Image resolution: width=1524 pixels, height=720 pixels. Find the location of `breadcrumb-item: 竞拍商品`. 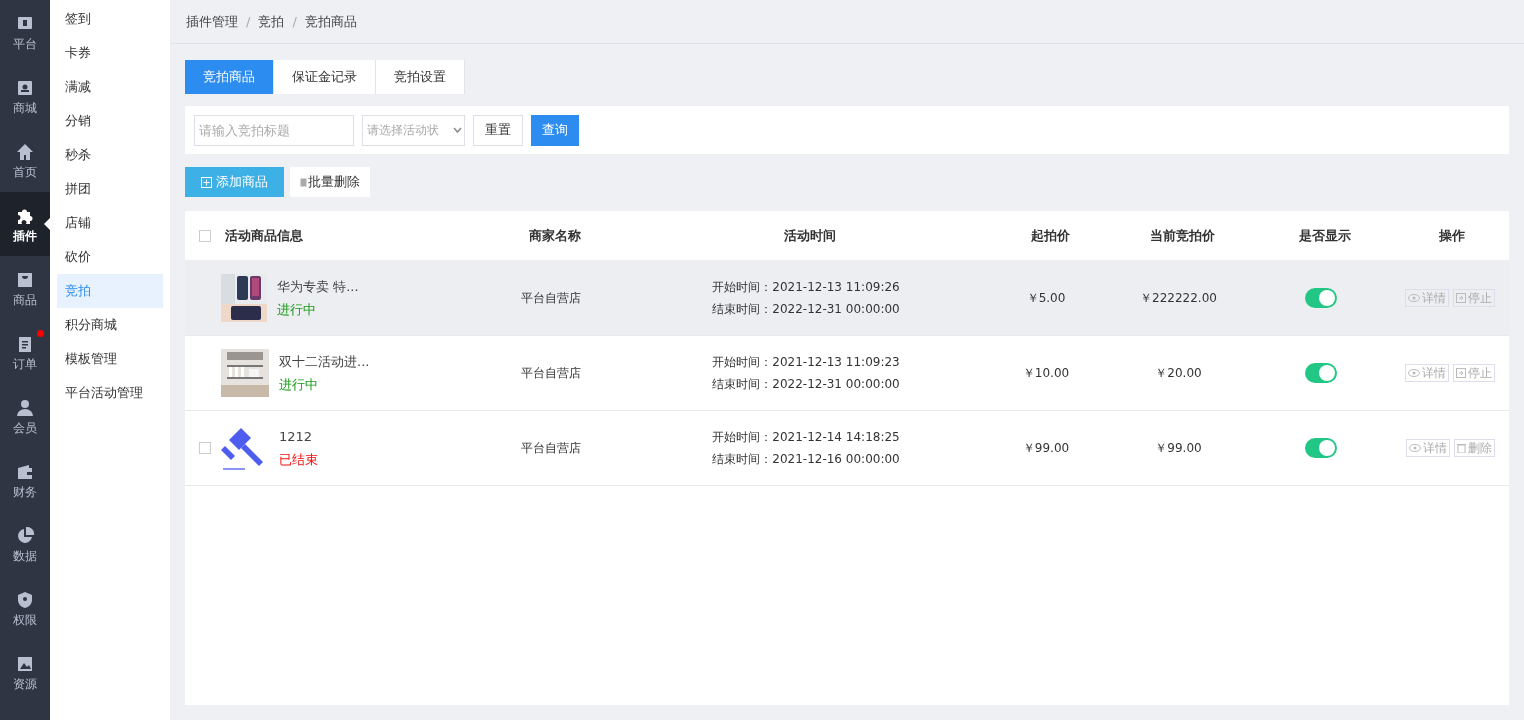

breadcrumb-item: 竞拍商品 is located at coordinates (330, 21).